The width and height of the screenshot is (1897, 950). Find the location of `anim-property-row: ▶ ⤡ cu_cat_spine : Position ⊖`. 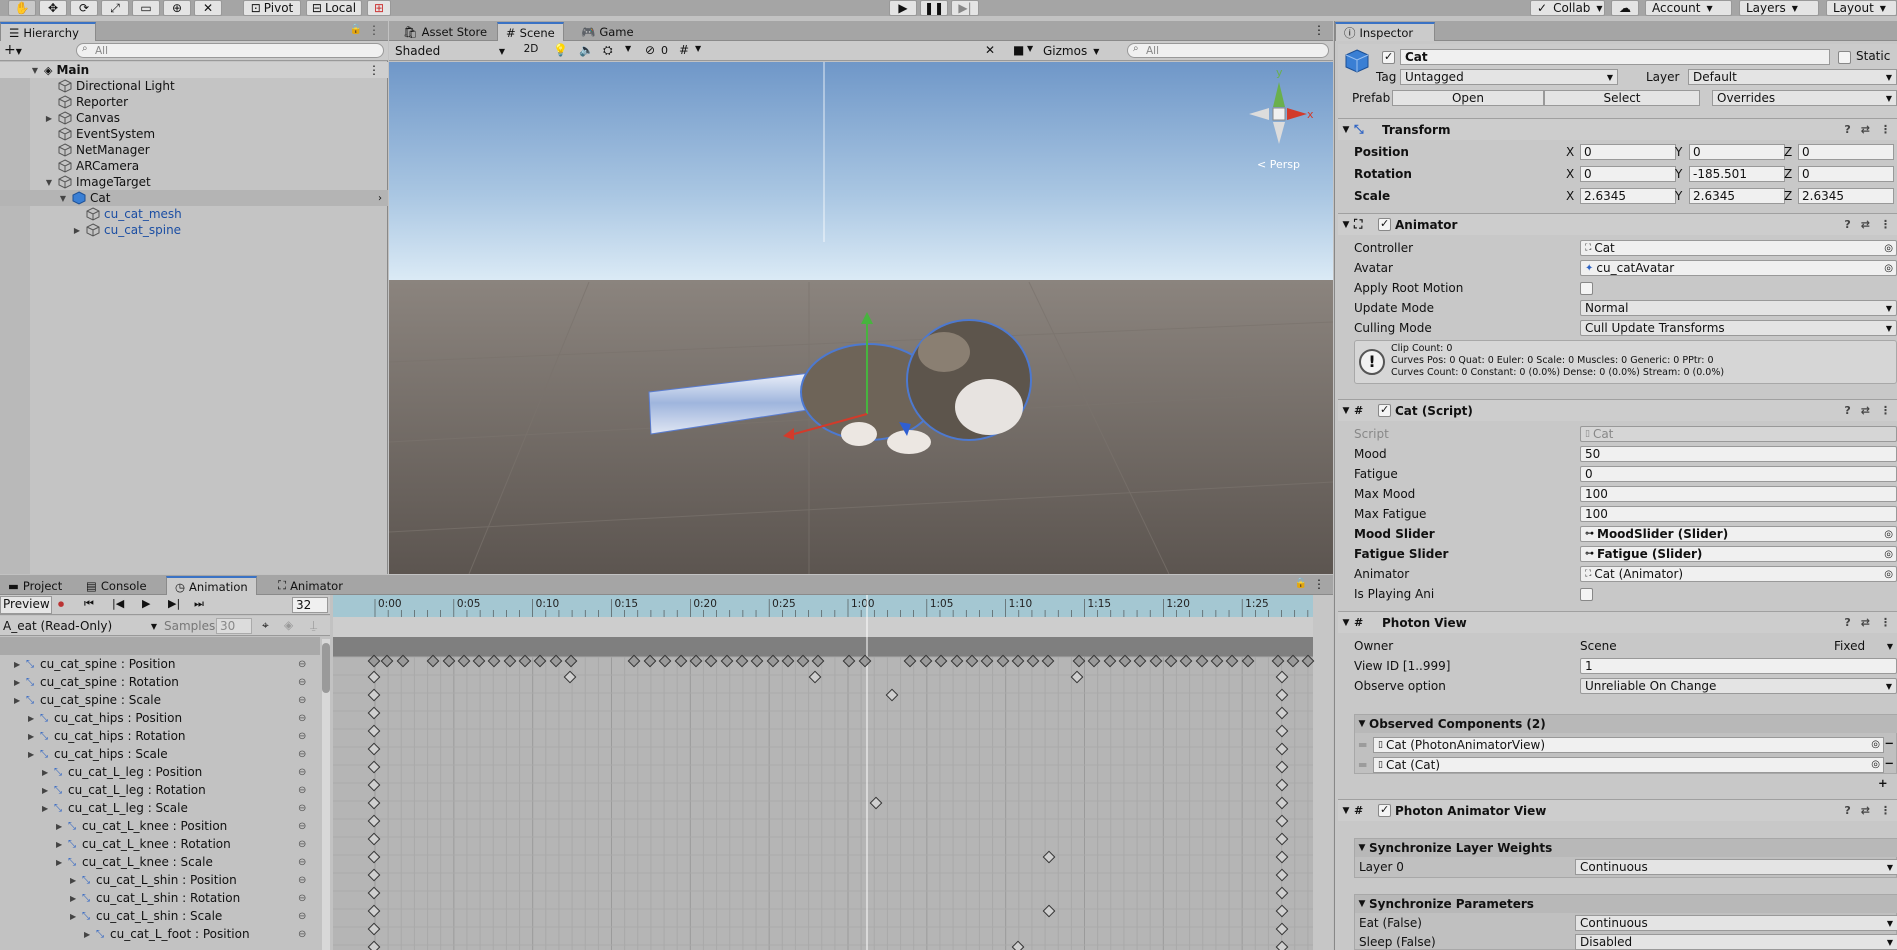

anim-property-row: ▶ ⤡ cu_cat_spine : Position ⊖ is located at coordinates (160, 664).